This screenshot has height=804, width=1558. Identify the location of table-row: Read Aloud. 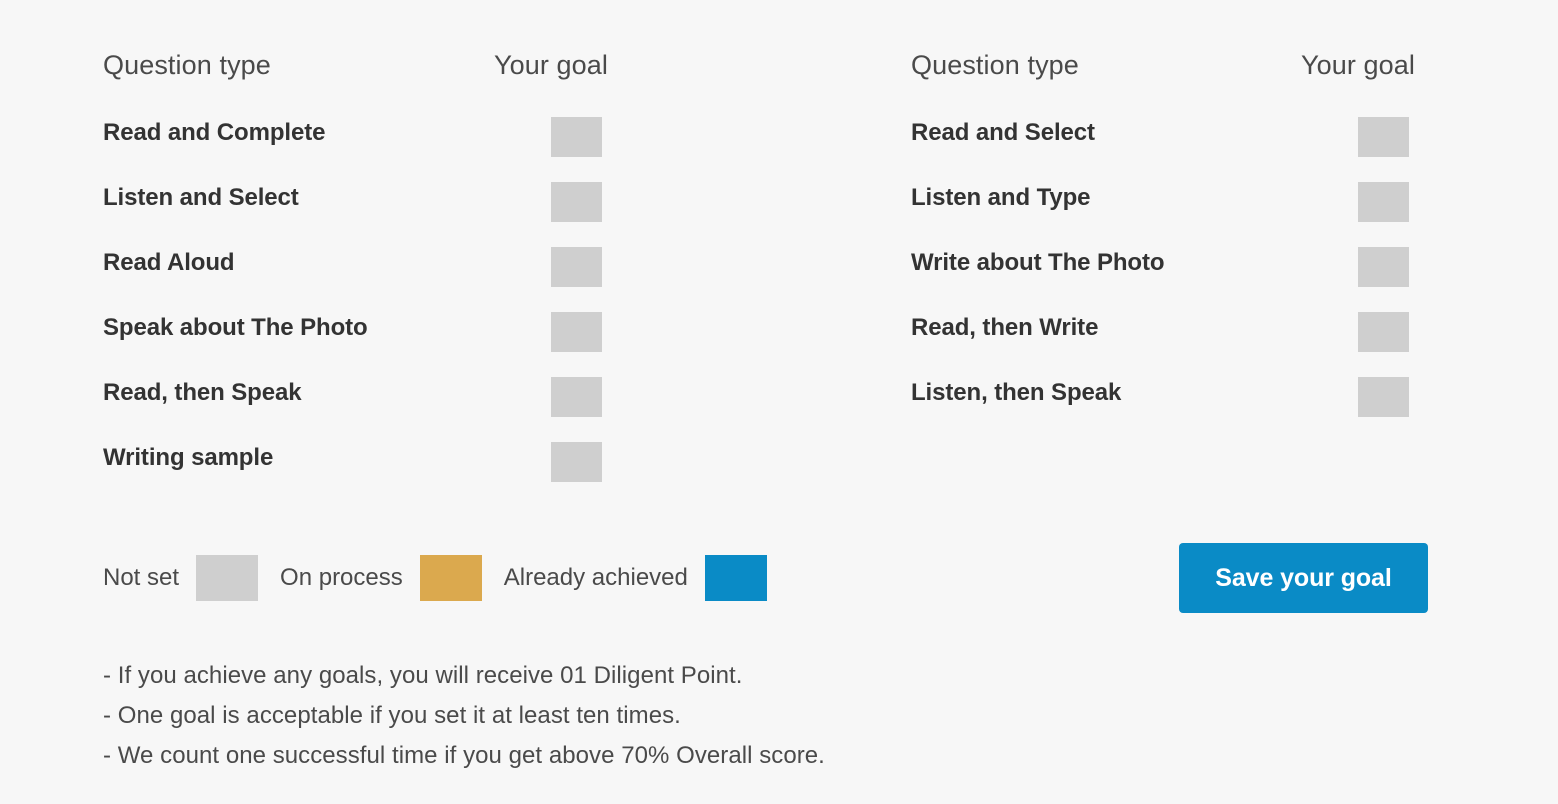
(428, 277).